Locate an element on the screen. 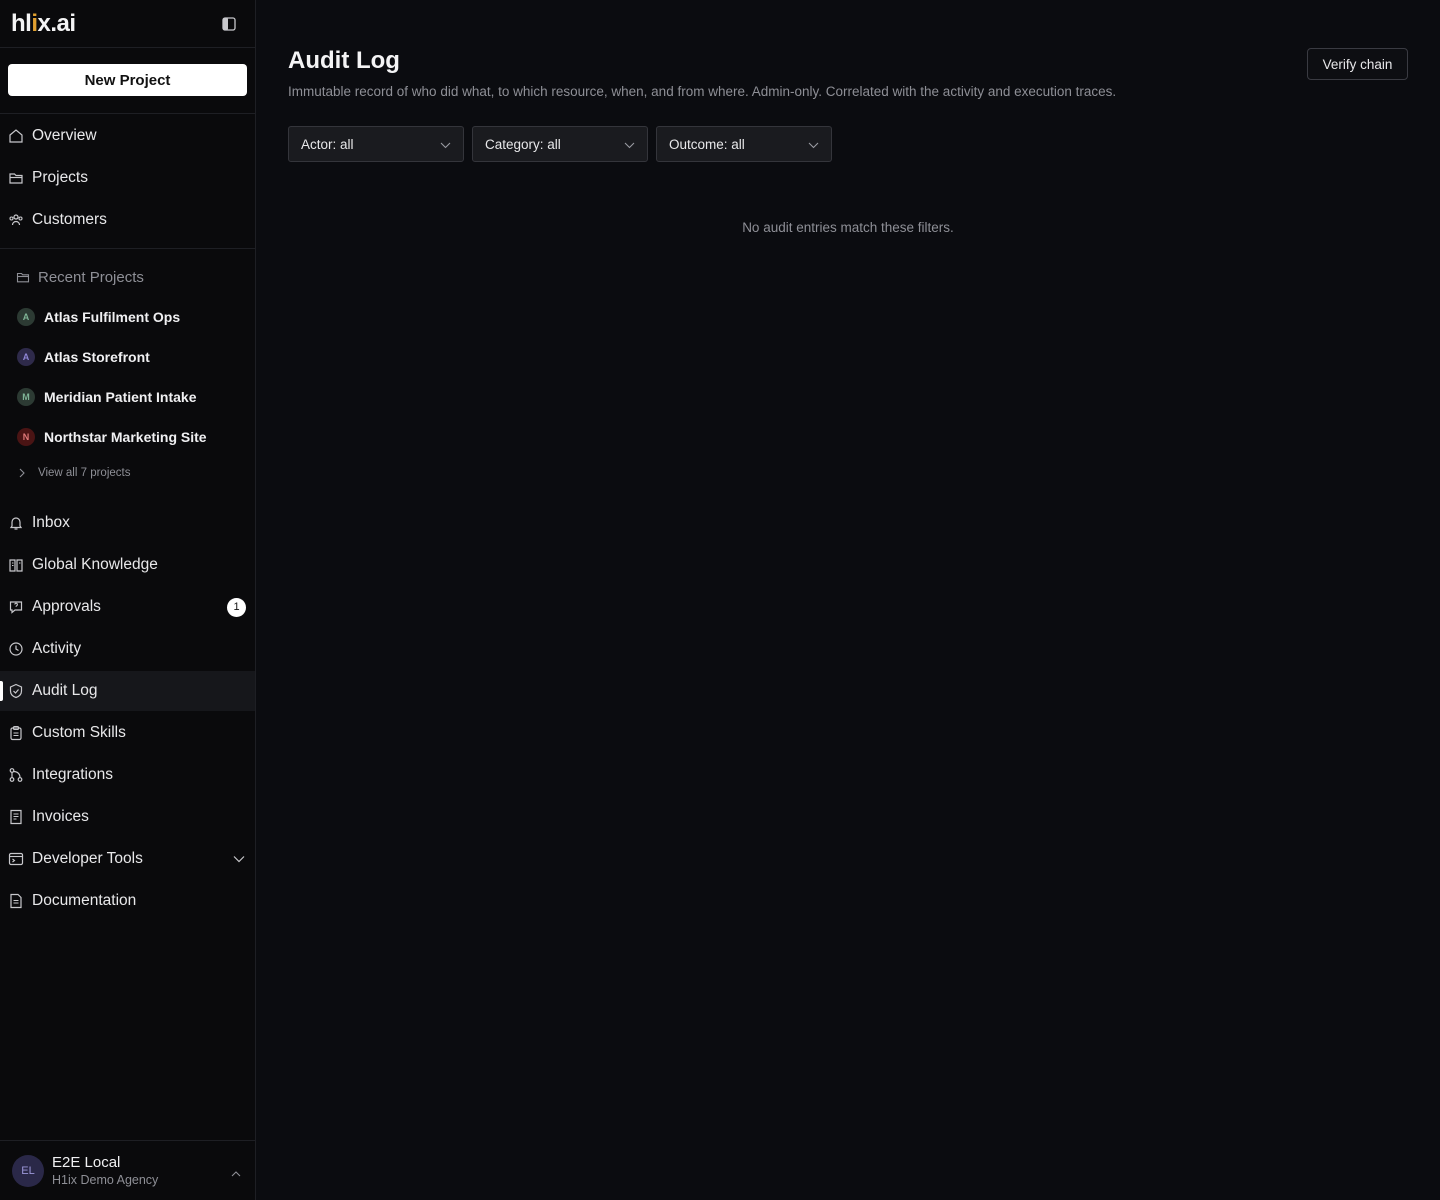 This screenshot has height=1200, width=1440. chevron-up-icon is located at coordinates (236, 1174).